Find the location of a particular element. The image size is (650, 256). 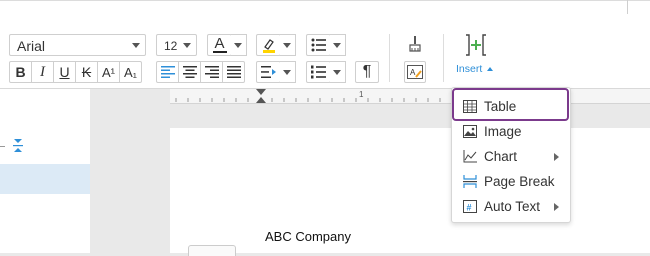

highlight-dropdown is located at coordinates (288, 45).